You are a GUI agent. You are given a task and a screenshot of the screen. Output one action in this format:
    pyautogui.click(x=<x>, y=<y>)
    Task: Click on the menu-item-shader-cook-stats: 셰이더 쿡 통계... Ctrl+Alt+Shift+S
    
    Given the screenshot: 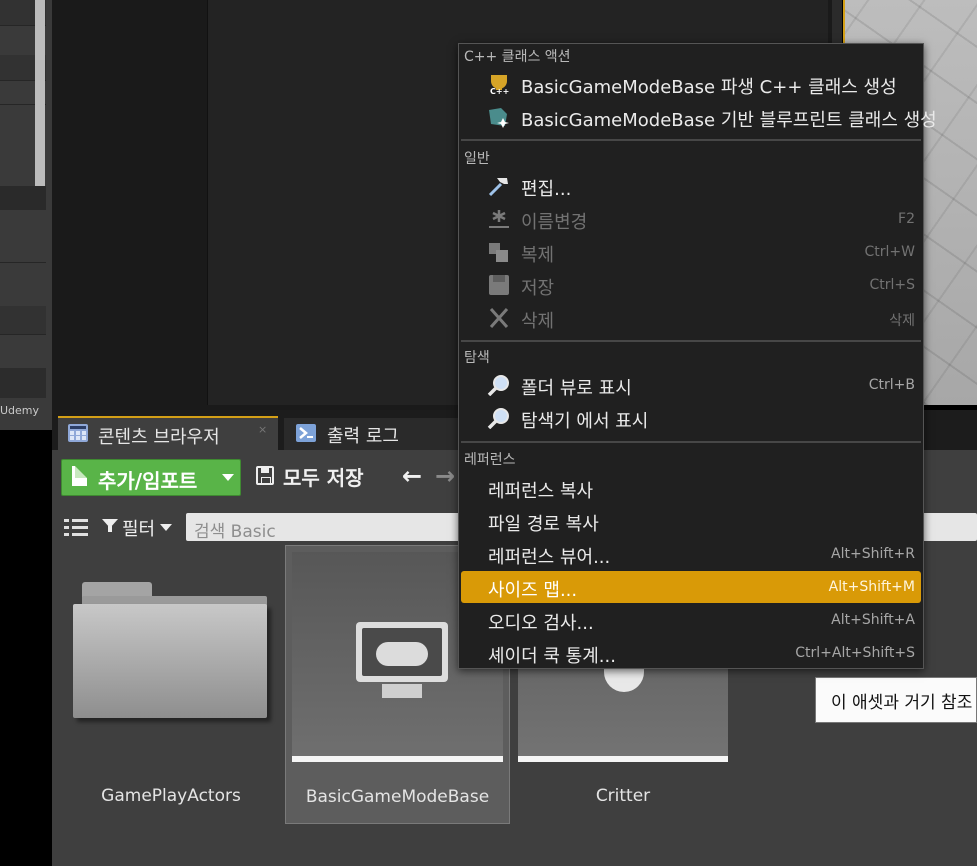 What is the action you would take?
    pyautogui.click(x=691, y=653)
    